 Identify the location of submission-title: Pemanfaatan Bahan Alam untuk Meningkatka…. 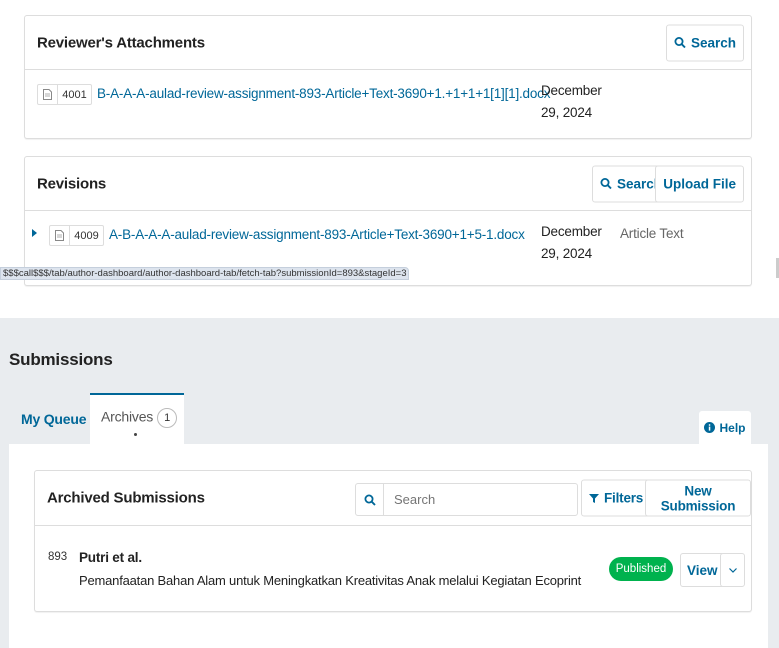
(330, 580).